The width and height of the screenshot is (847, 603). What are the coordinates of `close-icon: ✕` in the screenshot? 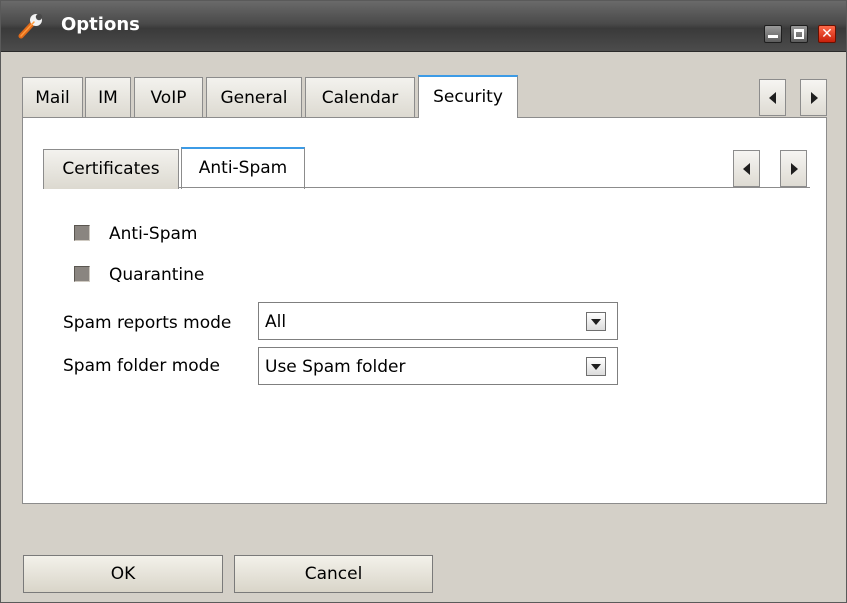 It's located at (827, 34).